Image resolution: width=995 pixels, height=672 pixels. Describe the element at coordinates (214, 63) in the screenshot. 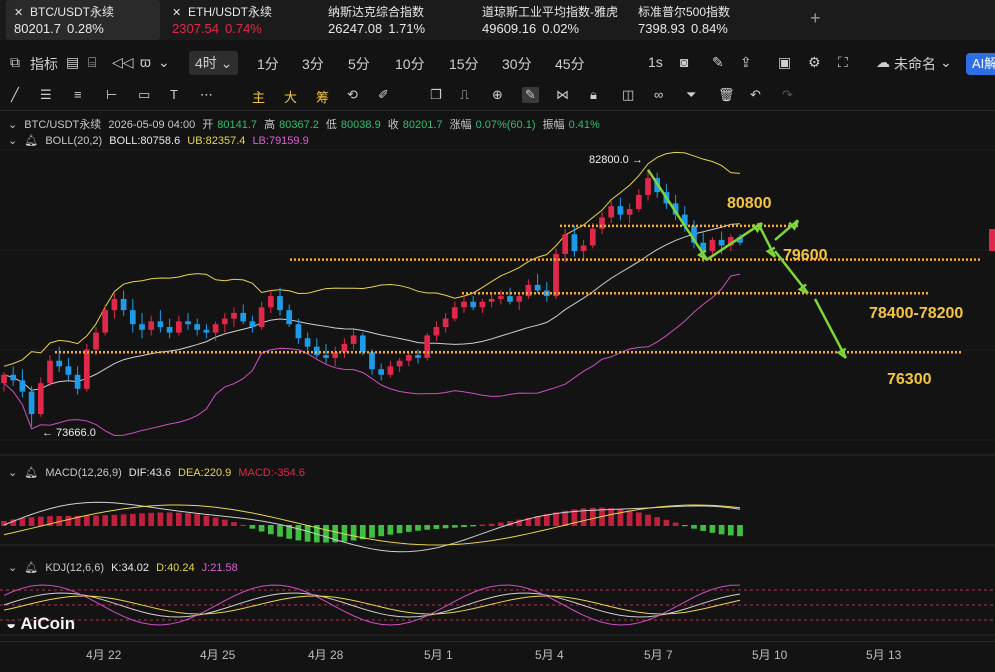

I see `interval-active: 4时 ⌄` at that location.